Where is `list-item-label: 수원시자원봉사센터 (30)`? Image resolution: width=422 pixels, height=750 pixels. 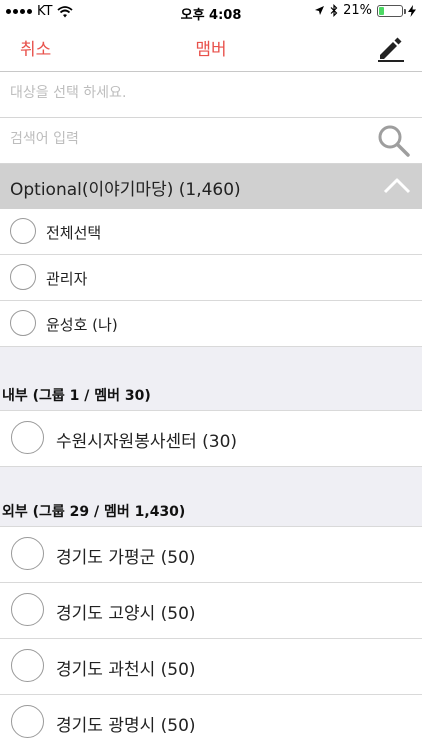
list-item-label: 수원시자원봉사센터 (30) is located at coordinates (147, 442).